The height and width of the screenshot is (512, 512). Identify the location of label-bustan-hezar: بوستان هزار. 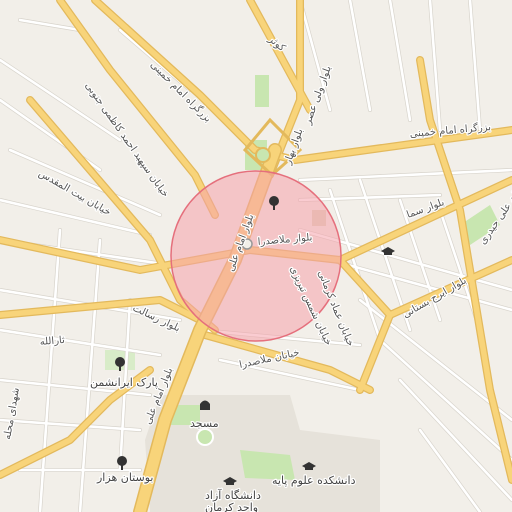
(124, 477).